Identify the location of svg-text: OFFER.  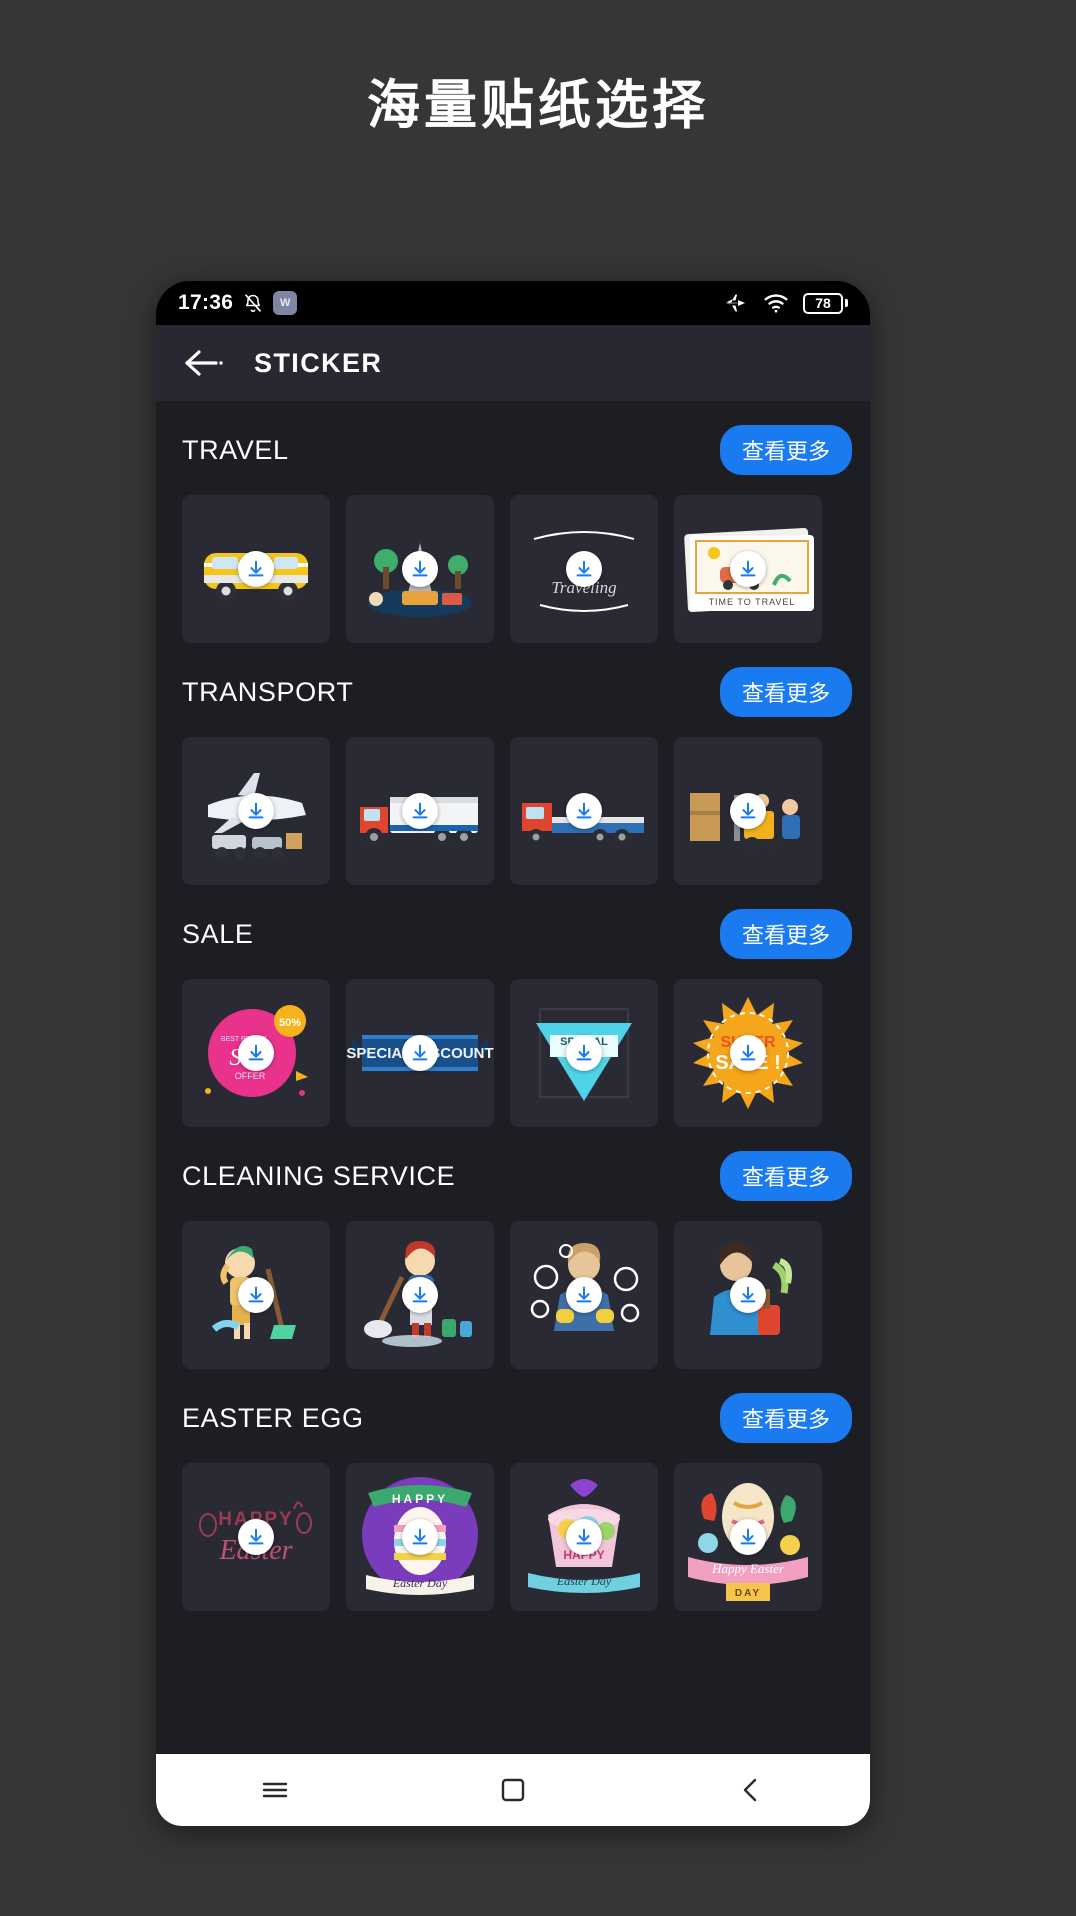
(250, 1076).